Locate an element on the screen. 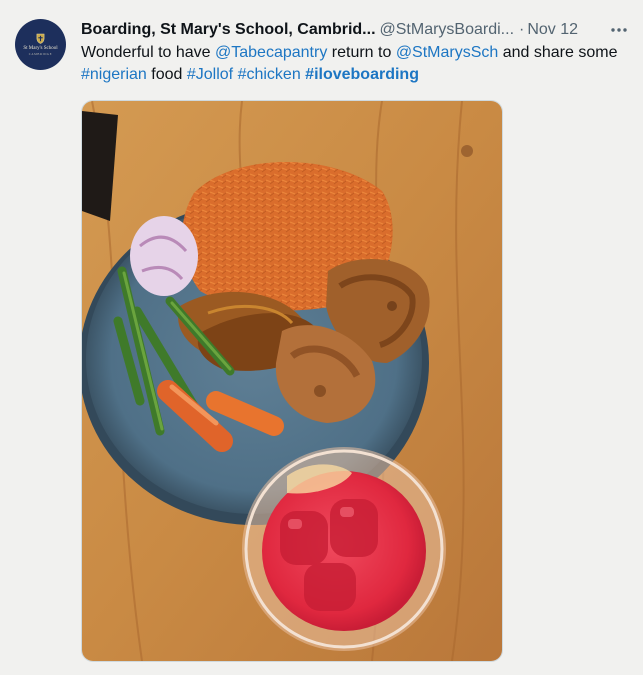  text-segment: Wonderful to have is located at coordinates (148, 52).